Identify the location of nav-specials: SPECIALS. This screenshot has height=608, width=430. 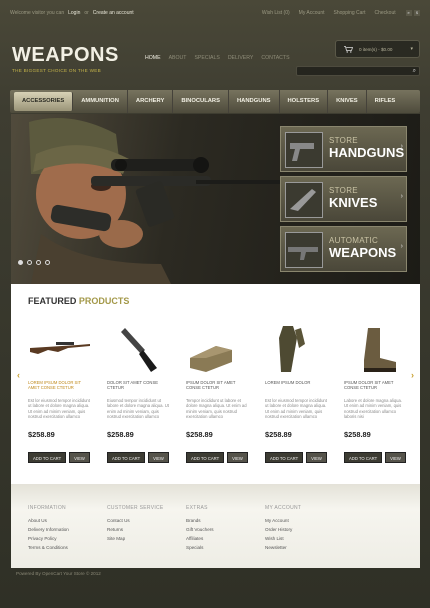
(206, 58).